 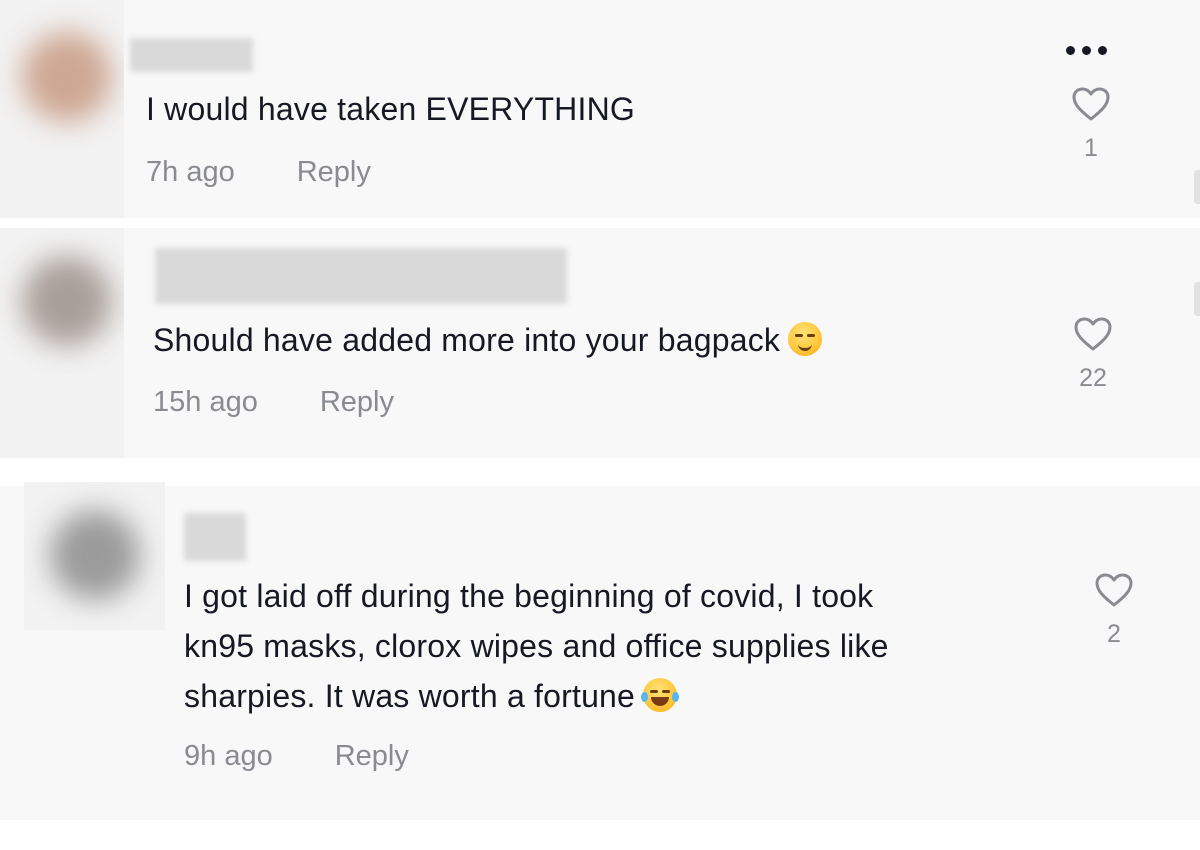 What do you see at coordinates (205, 402) in the screenshot?
I see `comment-timestamp: 15h ago` at bounding box center [205, 402].